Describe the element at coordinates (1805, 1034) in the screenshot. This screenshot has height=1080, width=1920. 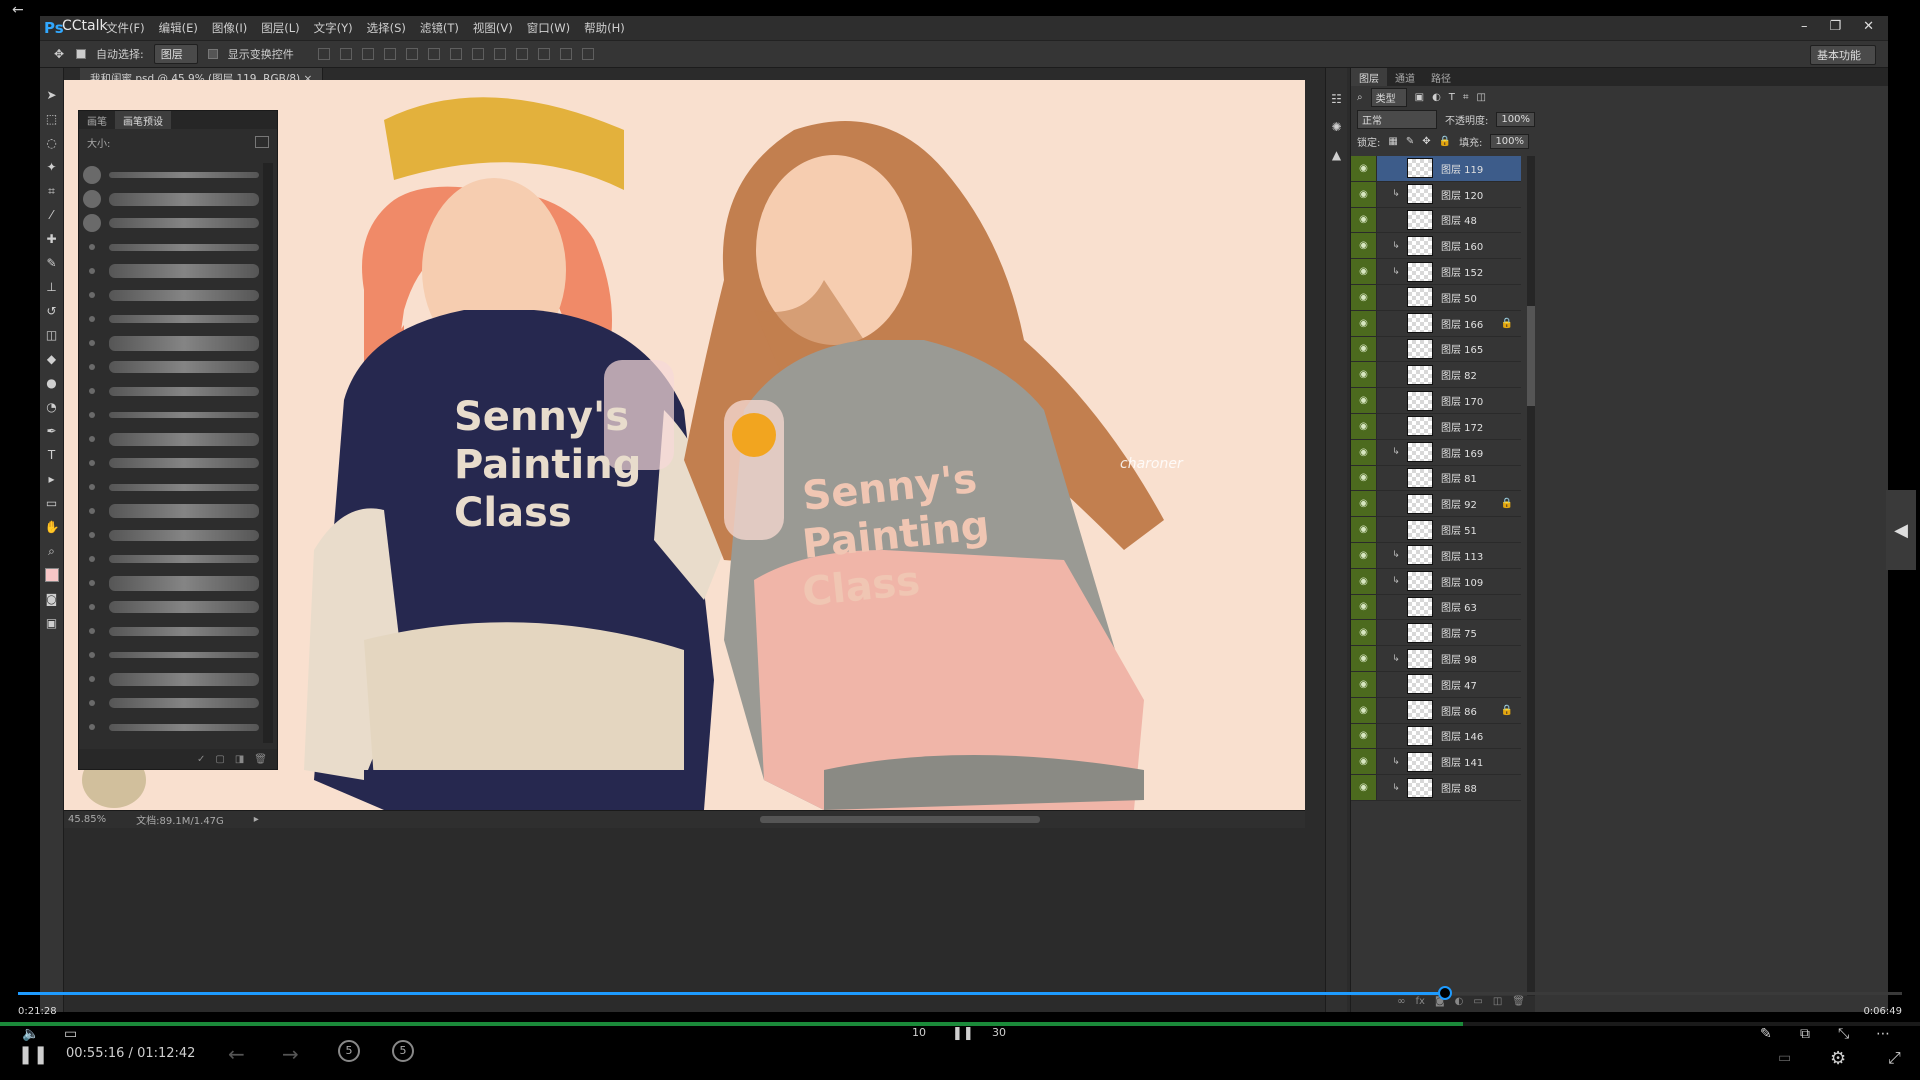
I see `picture-in-picture-icon: ⧉` at that location.